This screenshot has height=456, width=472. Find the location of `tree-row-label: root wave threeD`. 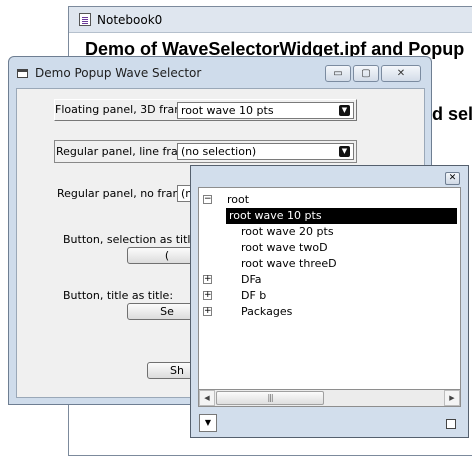

tree-row-label: root wave threeD is located at coordinates (289, 263).